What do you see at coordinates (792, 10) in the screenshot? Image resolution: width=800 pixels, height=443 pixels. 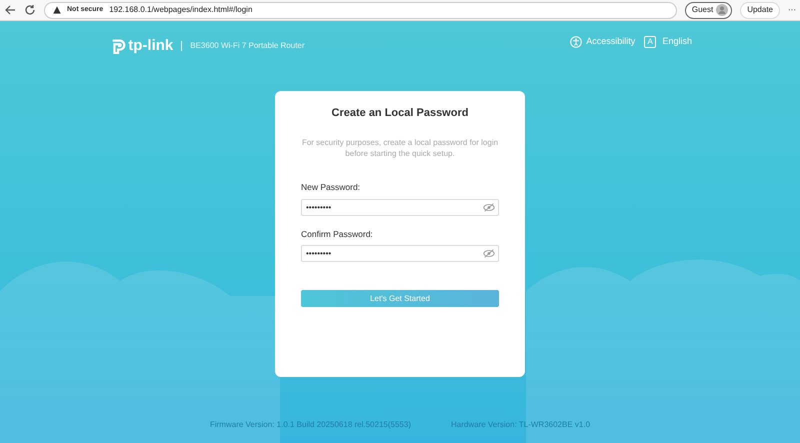 I see `more-button: ···` at bounding box center [792, 10].